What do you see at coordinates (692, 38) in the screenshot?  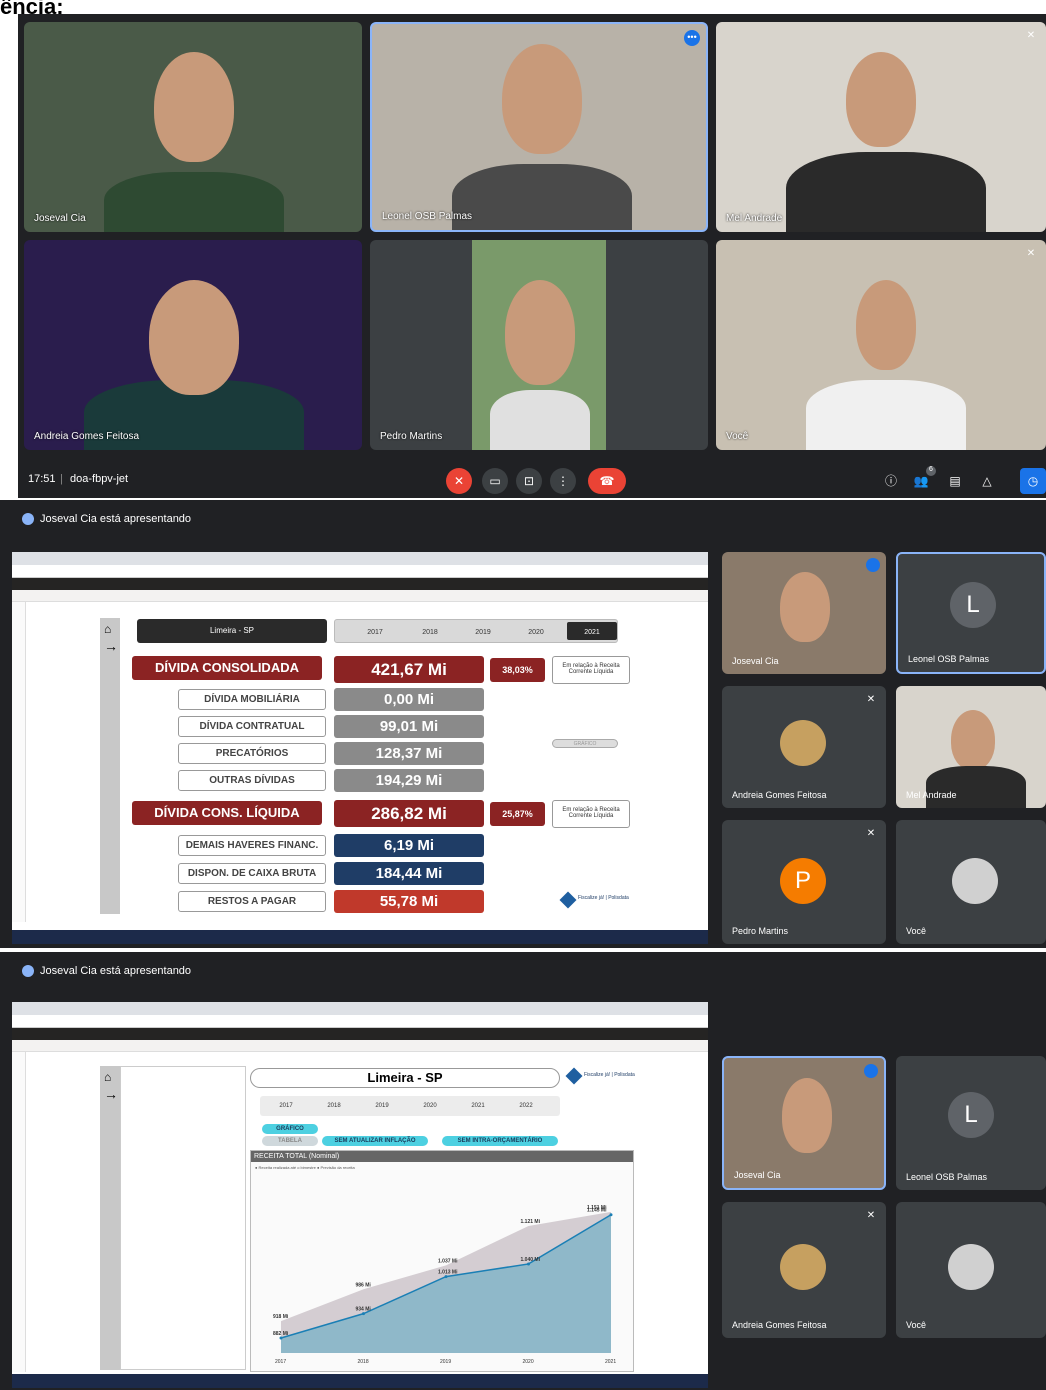 I see `more-options-icon: •••` at bounding box center [692, 38].